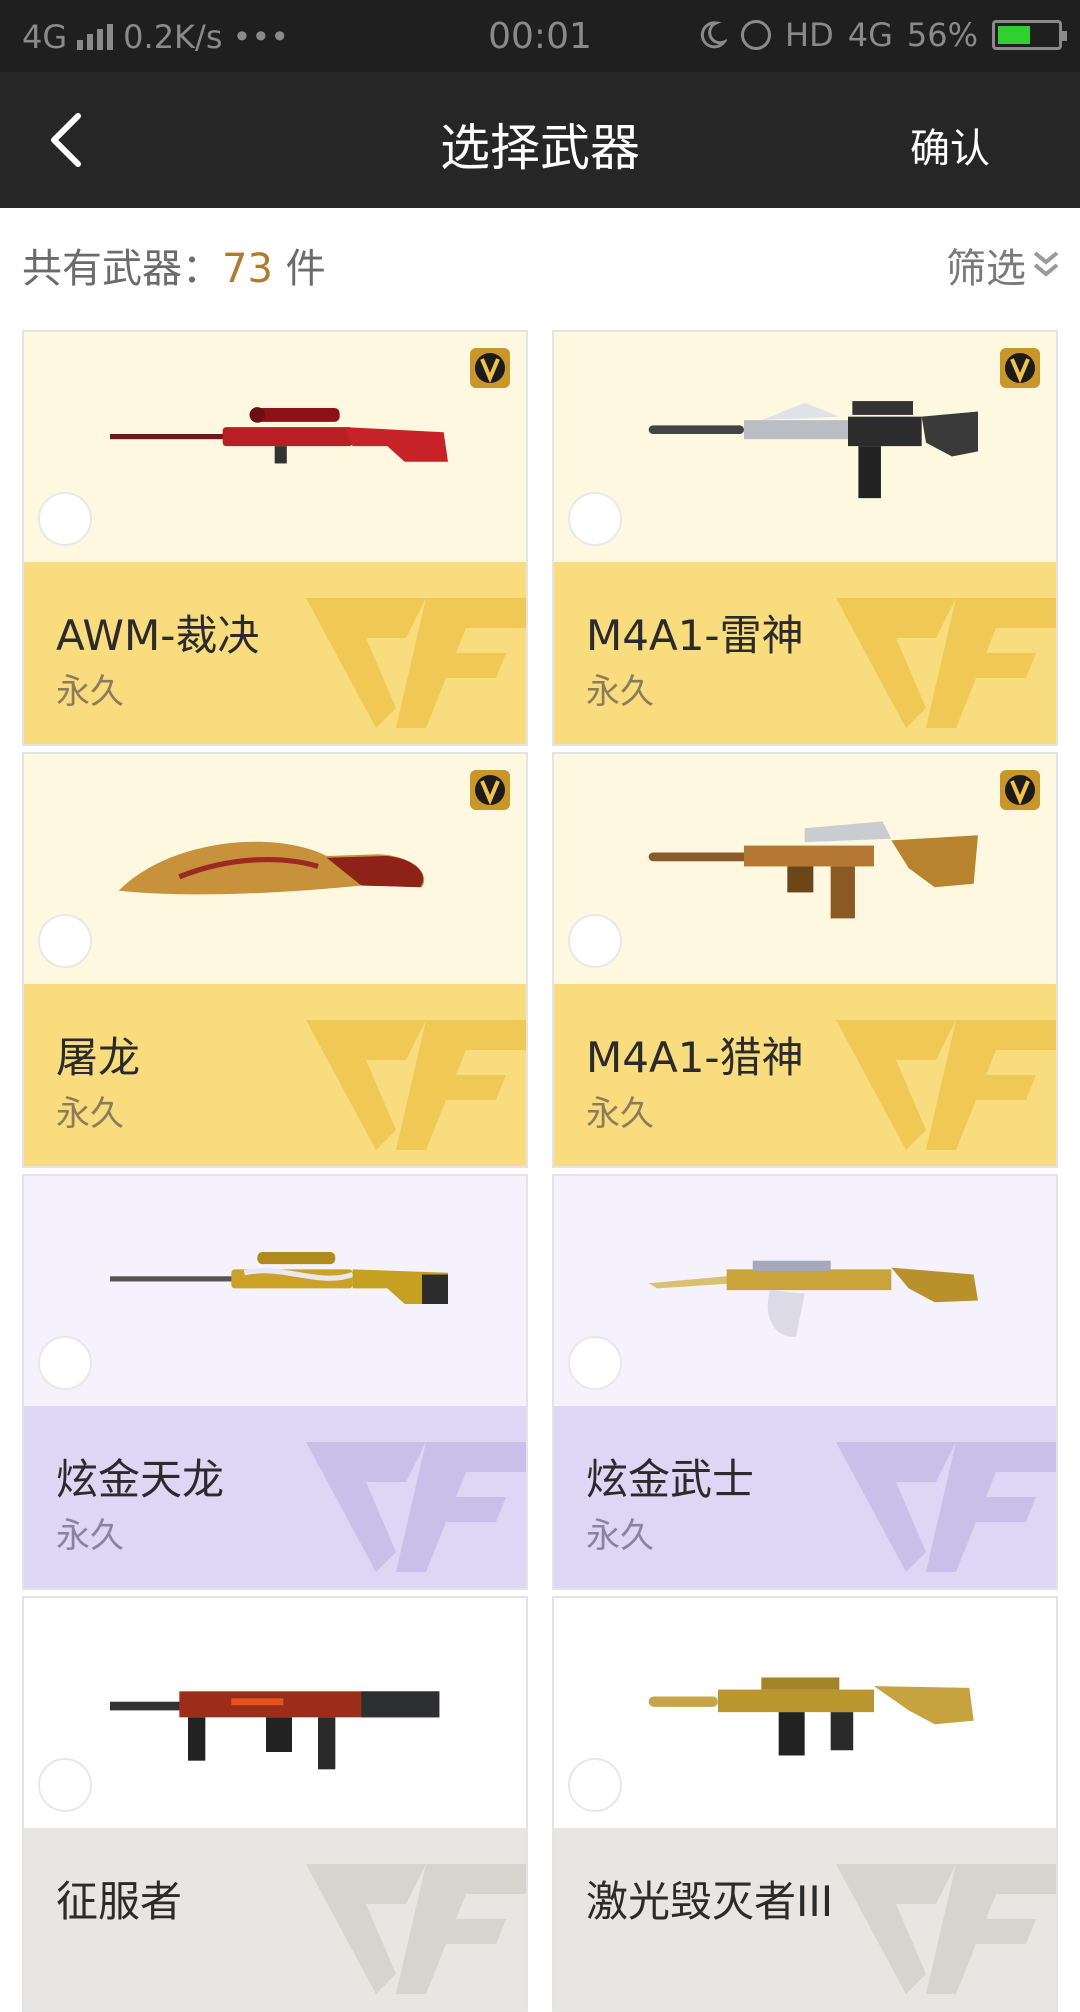  Describe the element at coordinates (813, 870) in the screenshot. I see `assault-rifle-bronze-icon` at that location.